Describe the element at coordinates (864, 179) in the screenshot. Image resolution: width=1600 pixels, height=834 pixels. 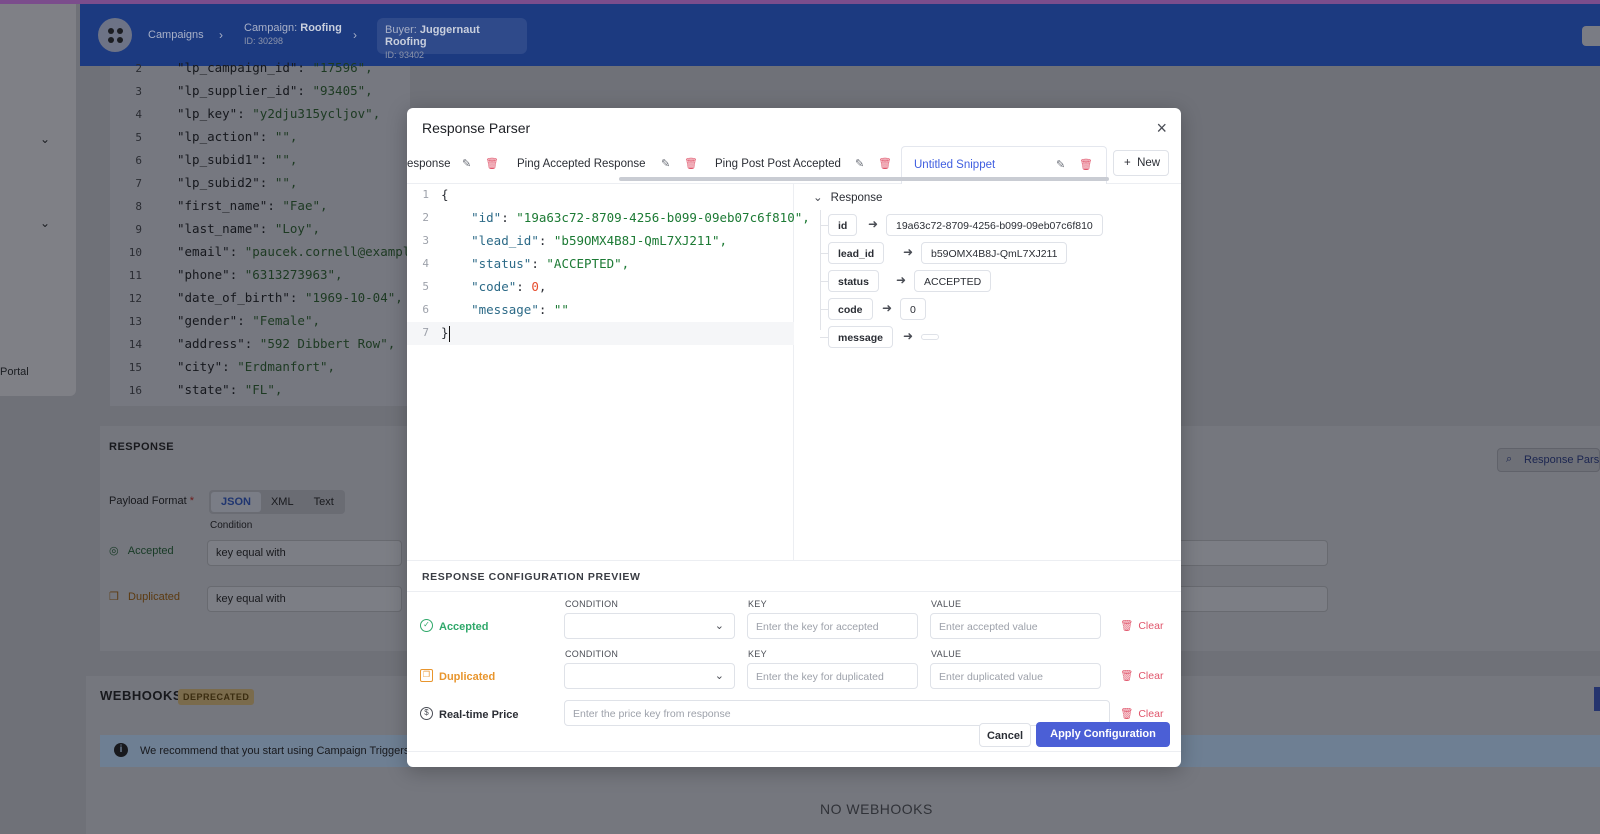
I see `tabs-scrollbar` at that location.